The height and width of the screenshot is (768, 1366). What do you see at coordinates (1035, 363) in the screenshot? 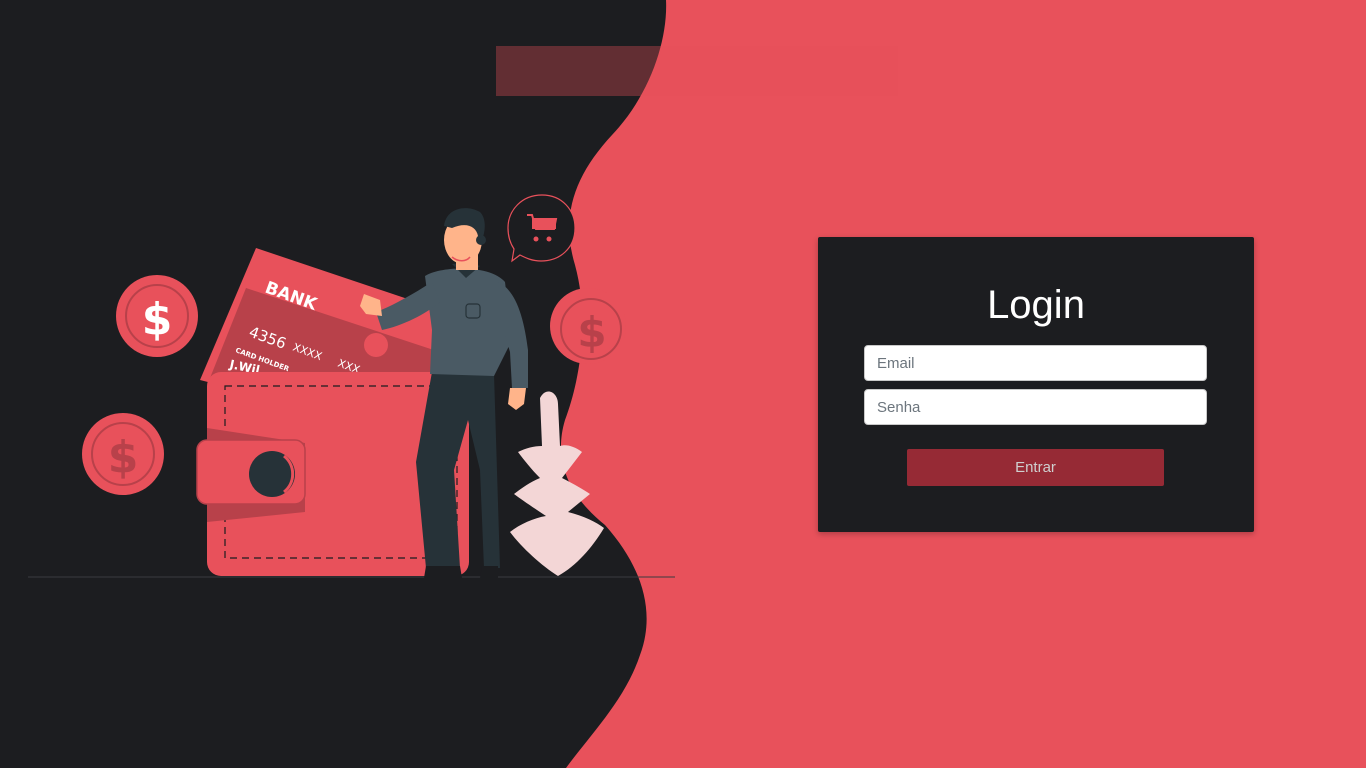
I see `email-input` at bounding box center [1035, 363].